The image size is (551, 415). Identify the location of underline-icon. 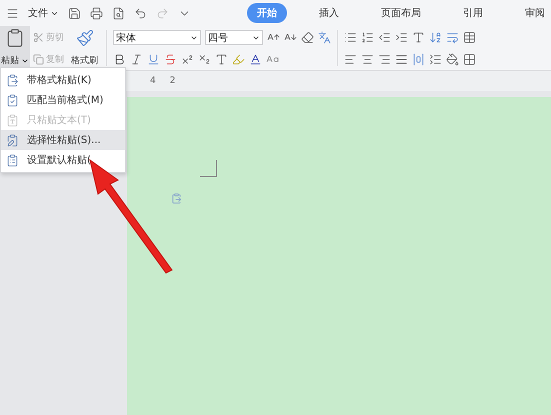
(153, 59).